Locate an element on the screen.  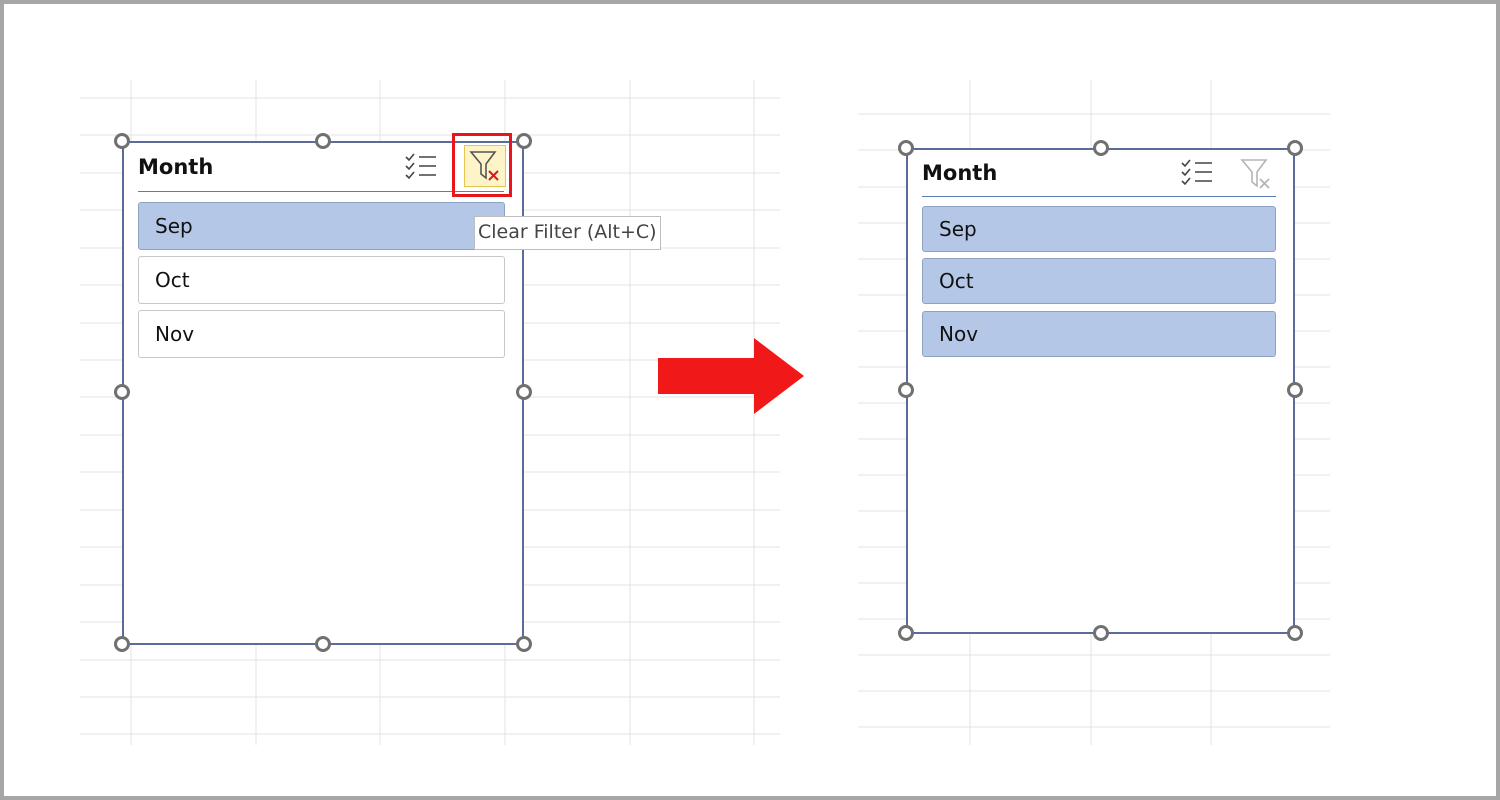
right-arrow-icon is located at coordinates (731, 376).